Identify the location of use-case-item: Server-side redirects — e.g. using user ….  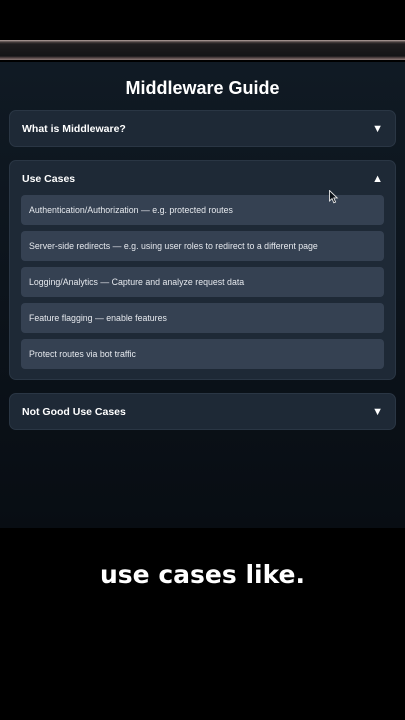
(202, 246).